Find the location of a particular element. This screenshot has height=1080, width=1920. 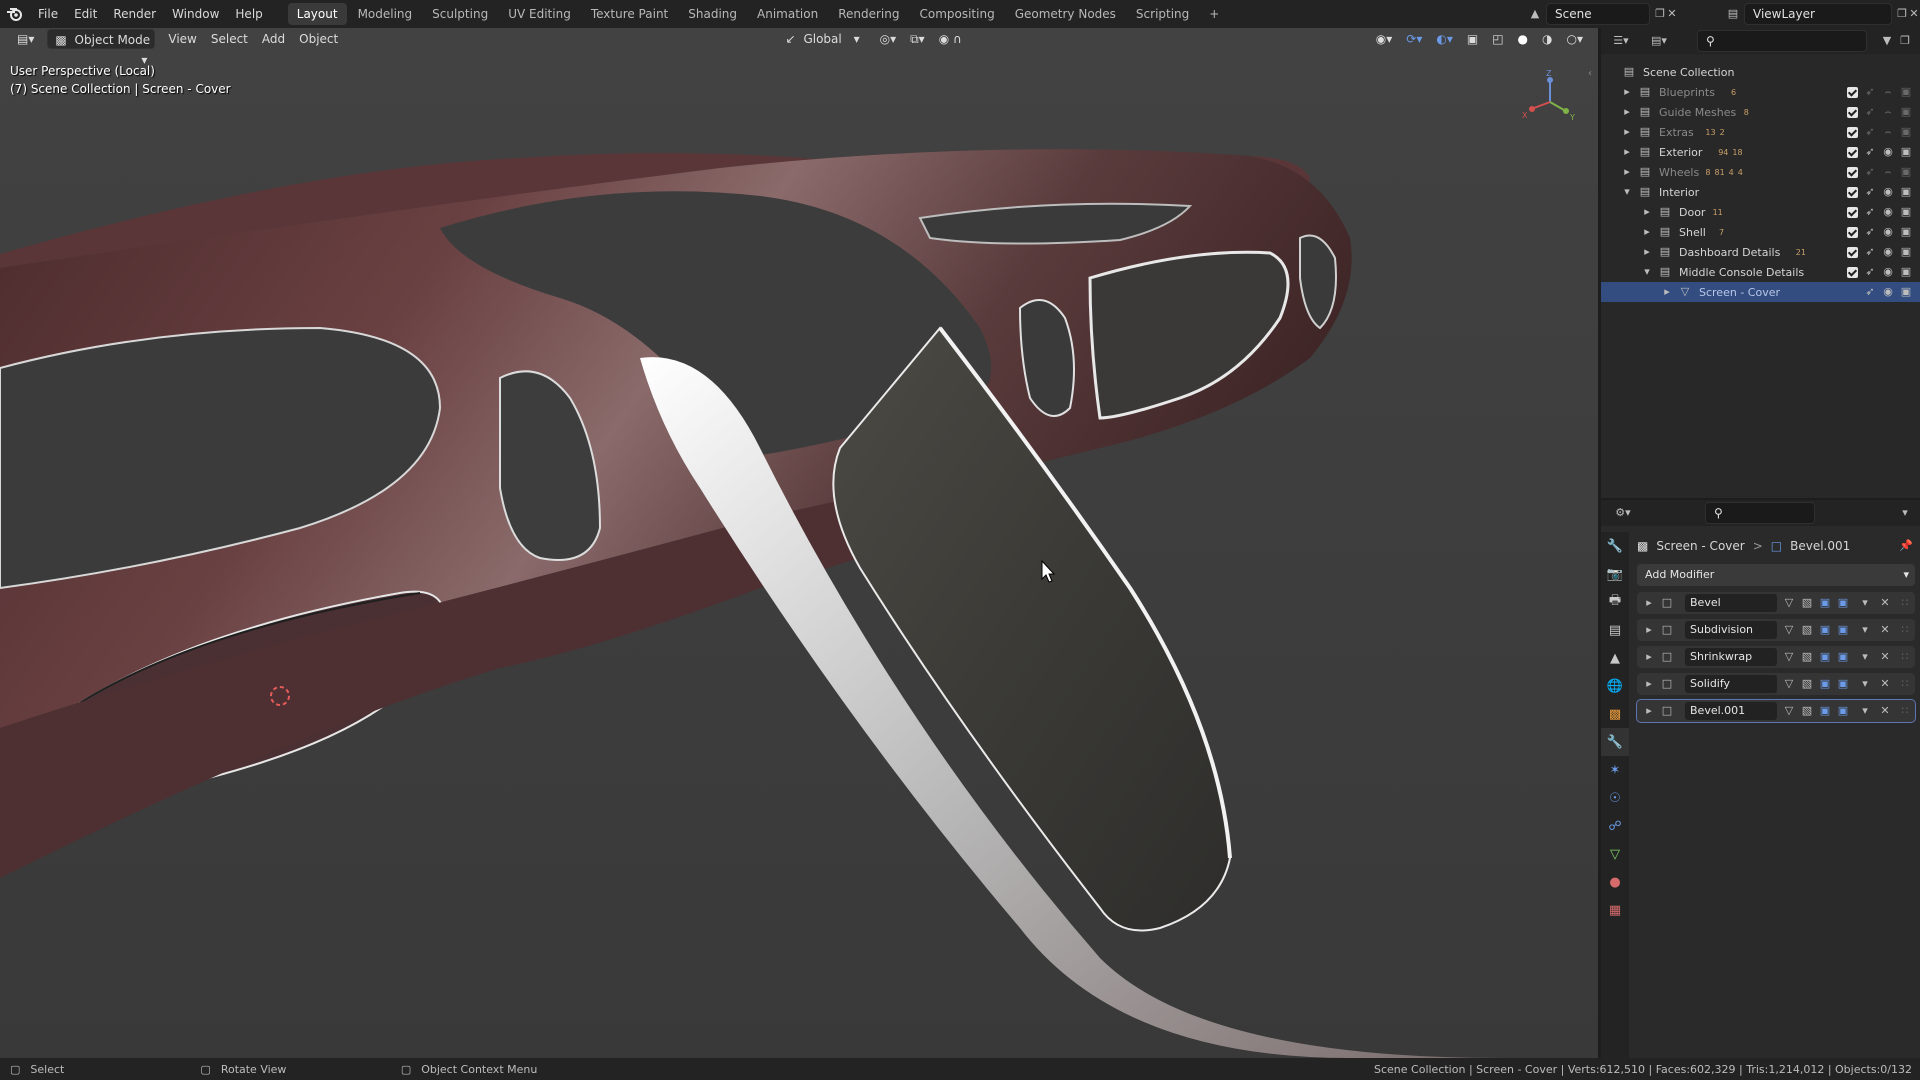

modifier-name-field: Subdivision is located at coordinates (1731, 630).